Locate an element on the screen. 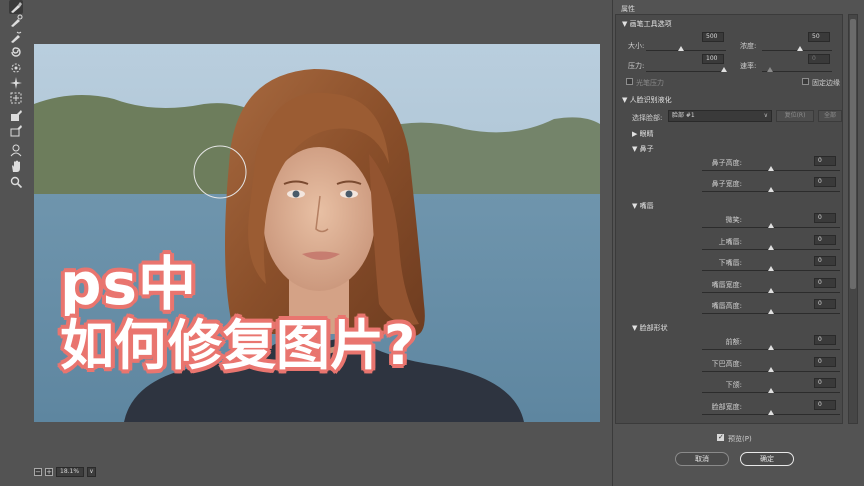 Image resolution: width=864 pixels, height=486 pixels. pin-edges-label: 固定边缘 is located at coordinates (826, 83).